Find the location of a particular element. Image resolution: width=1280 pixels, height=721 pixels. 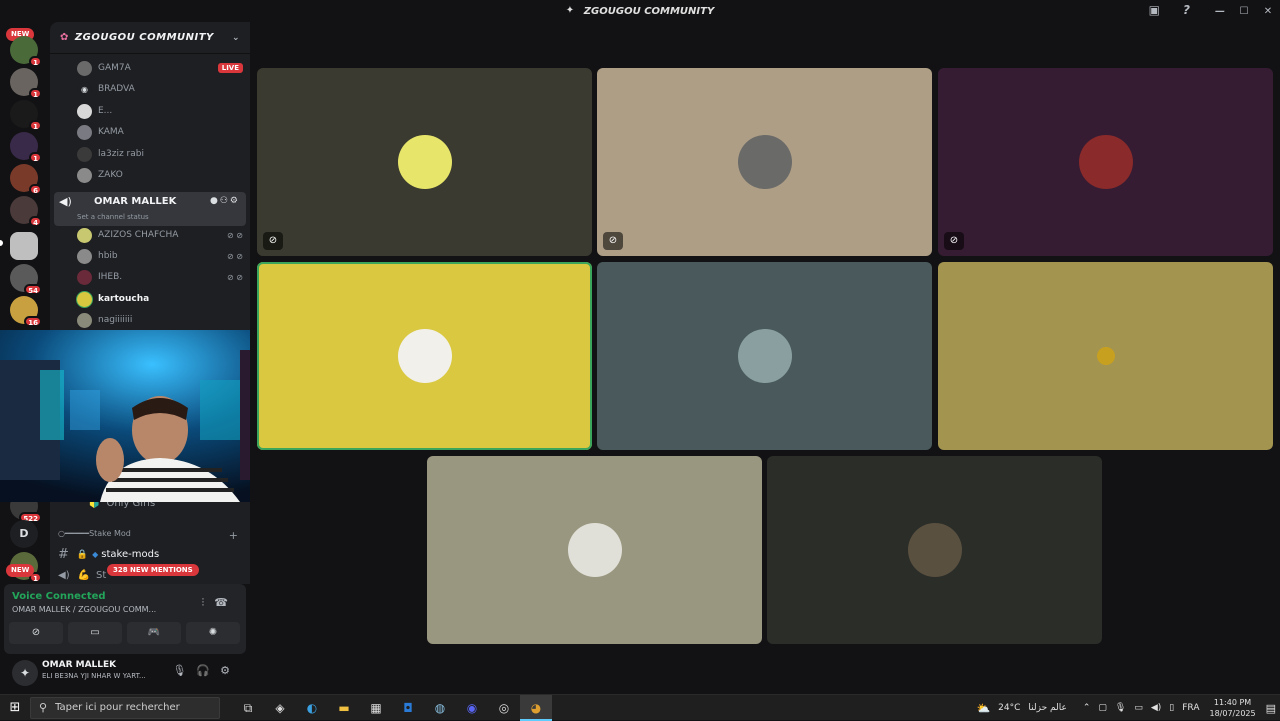

new-mentions-pill: 328 NEW MENTIONS is located at coordinates (153, 570).